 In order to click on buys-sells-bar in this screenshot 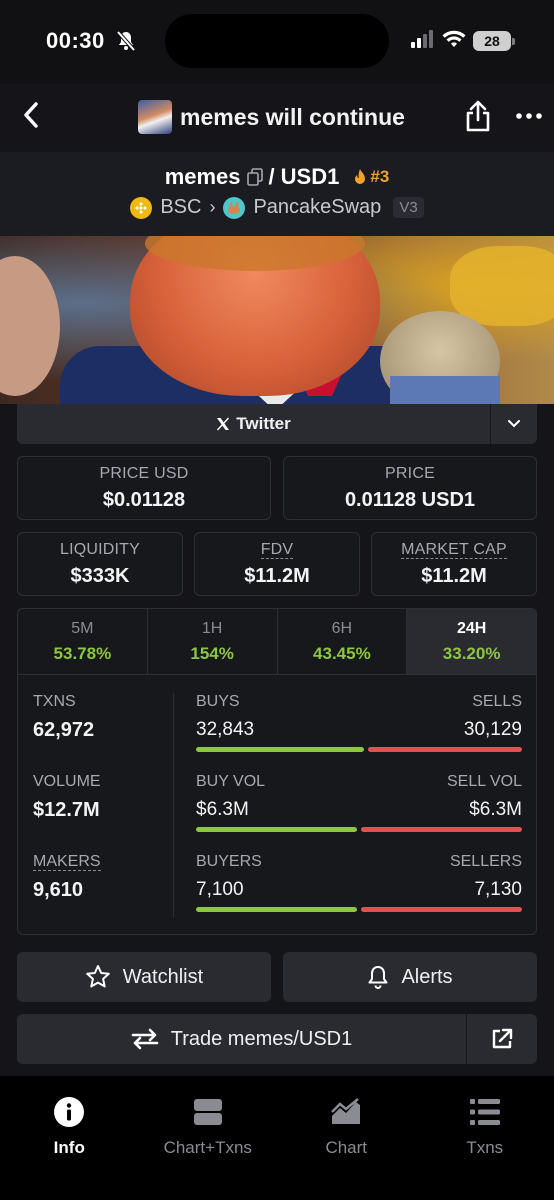, I will do `click(359, 749)`.